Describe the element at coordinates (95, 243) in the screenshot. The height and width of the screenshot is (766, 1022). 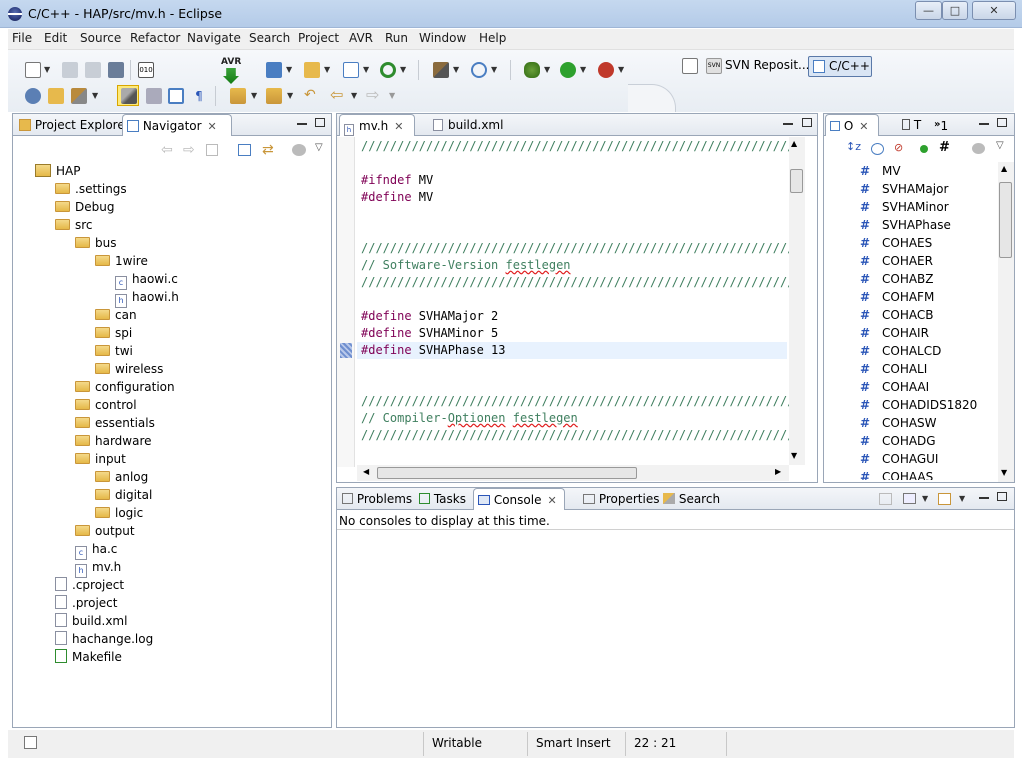
I see `tree-item: bus` at that location.